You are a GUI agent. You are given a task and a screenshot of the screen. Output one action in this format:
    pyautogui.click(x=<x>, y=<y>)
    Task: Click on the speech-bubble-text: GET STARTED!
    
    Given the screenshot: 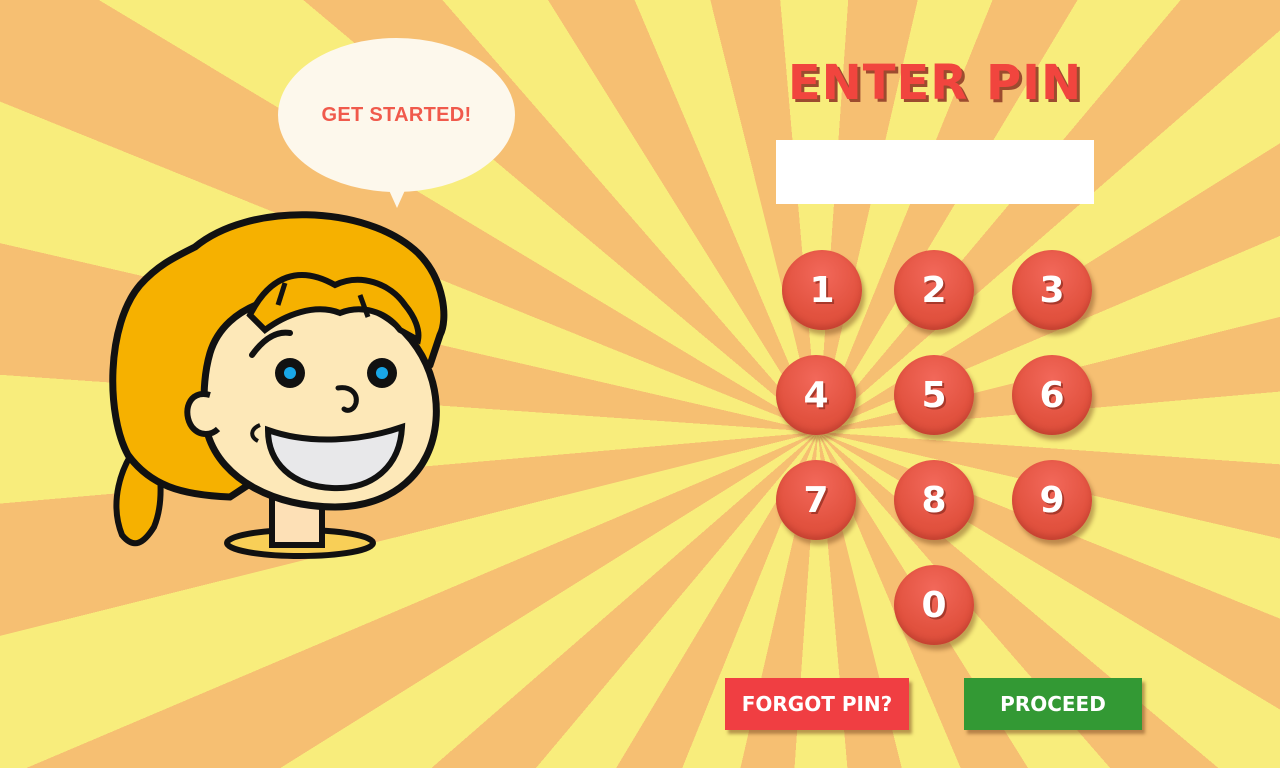 What is the action you would take?
    pyautogui.click(x=396, y=114)
    